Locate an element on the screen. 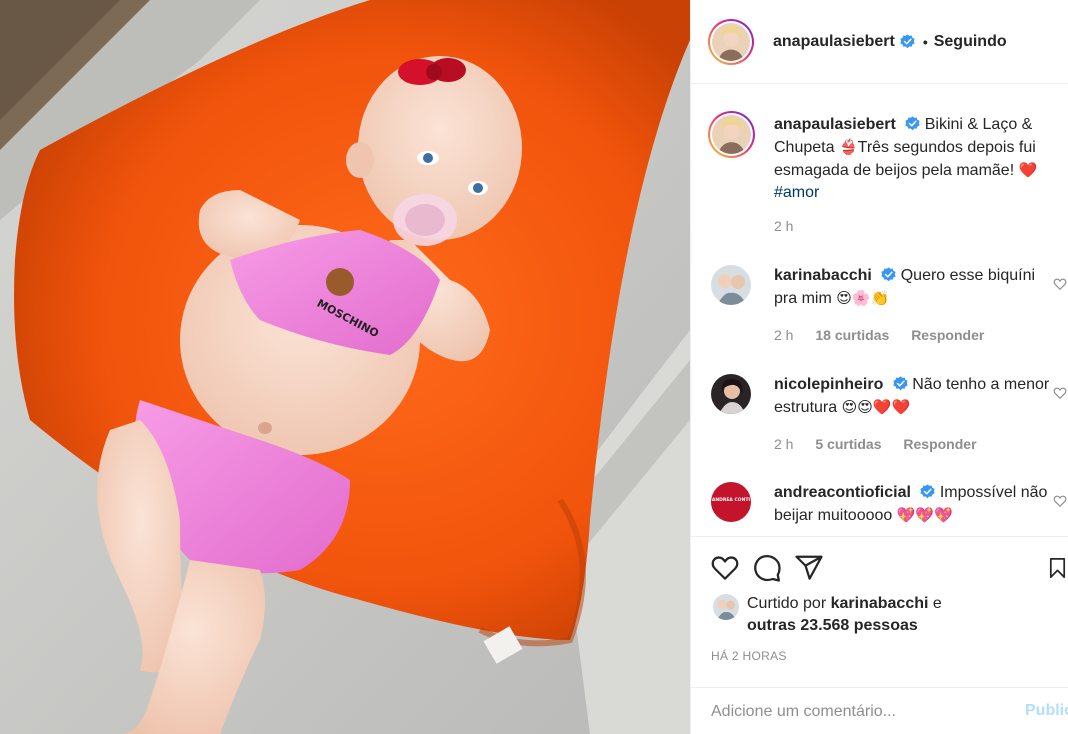  author-username: anapaulasiebert is located at coordinates (834, 42).